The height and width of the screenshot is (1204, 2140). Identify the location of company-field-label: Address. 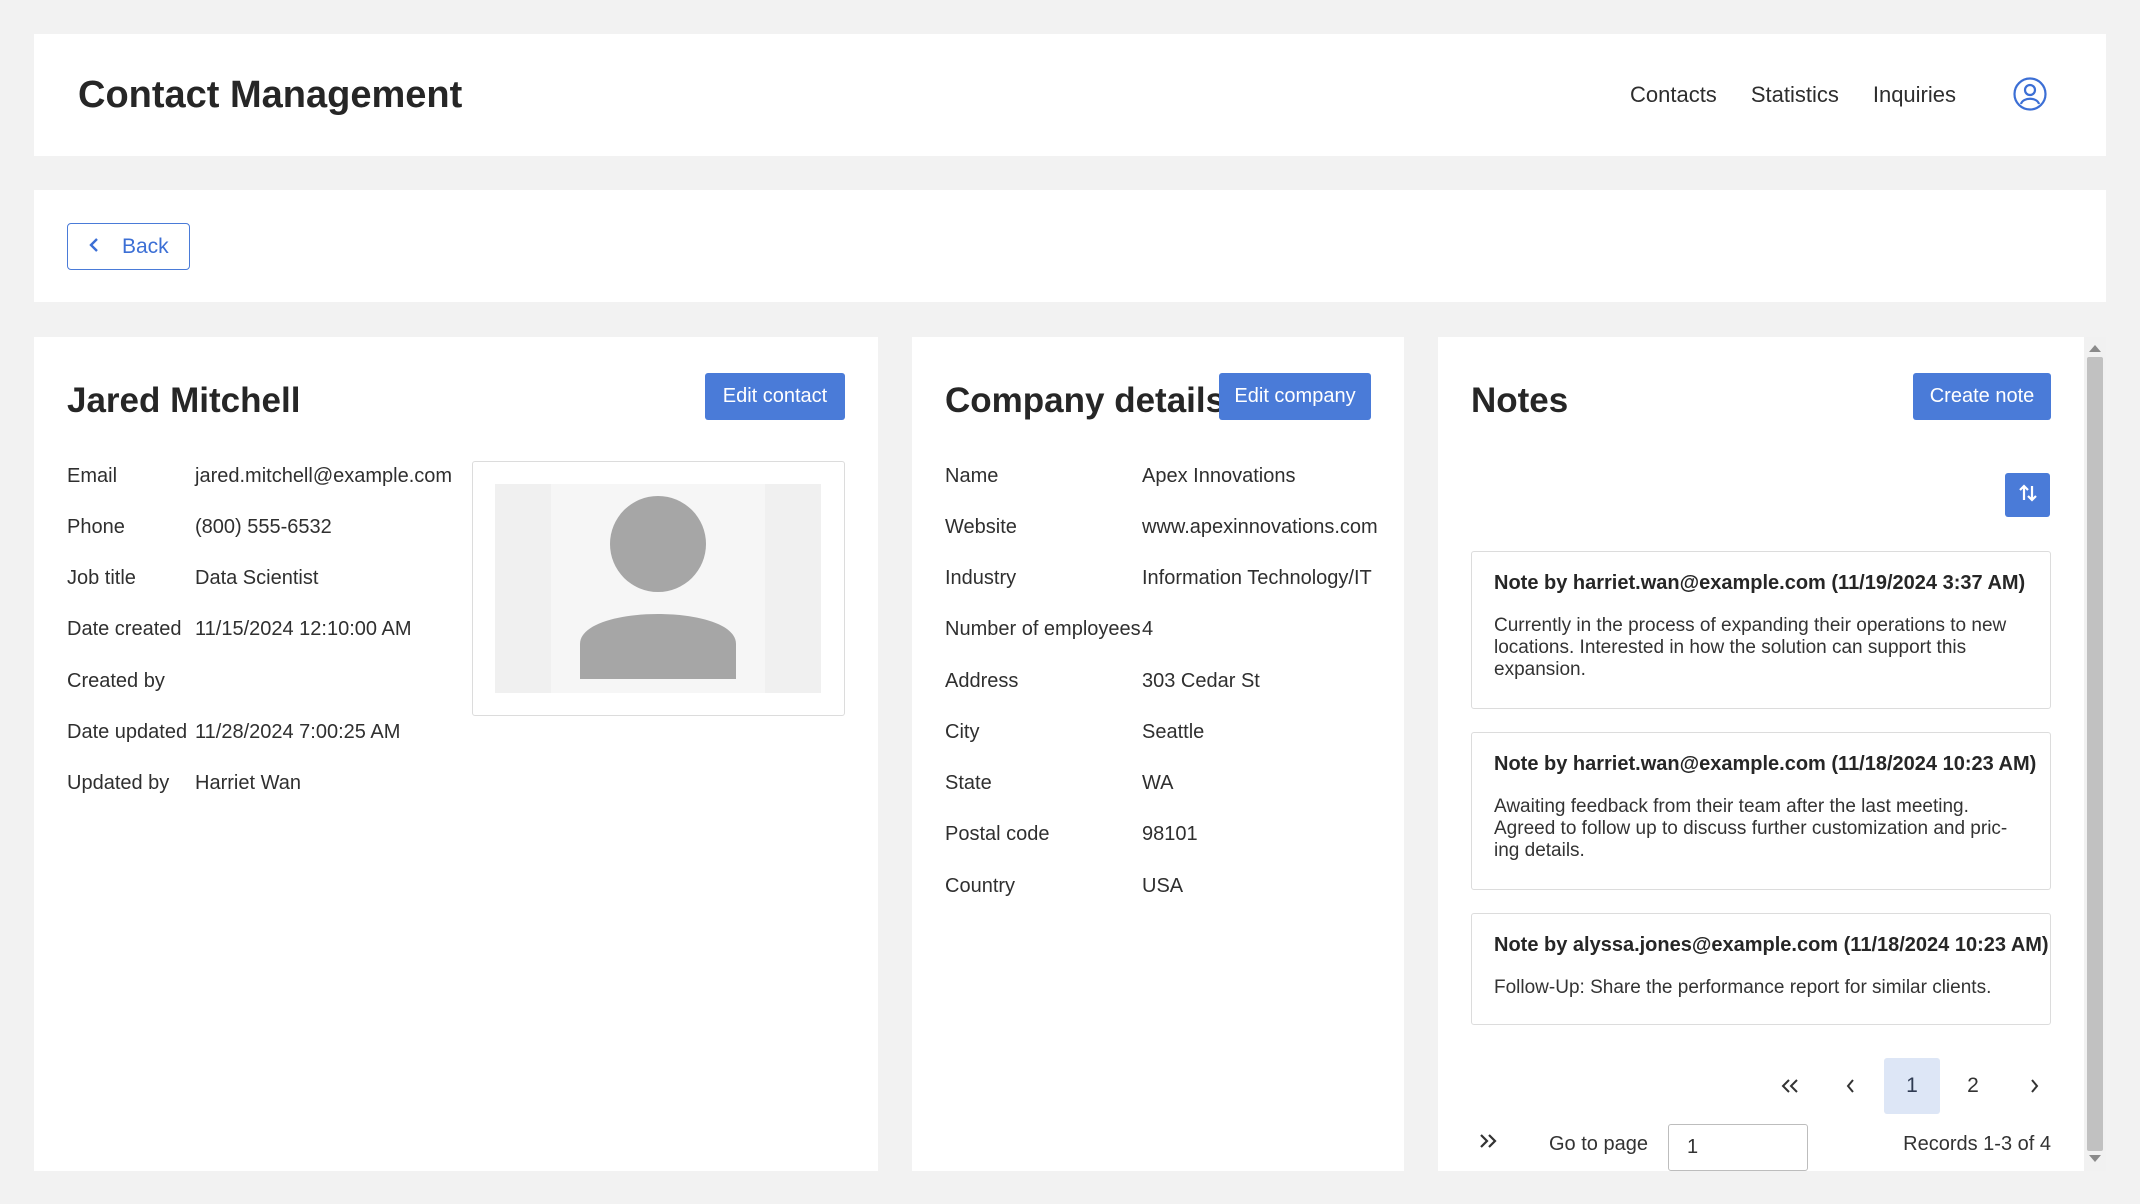
(982, 681).